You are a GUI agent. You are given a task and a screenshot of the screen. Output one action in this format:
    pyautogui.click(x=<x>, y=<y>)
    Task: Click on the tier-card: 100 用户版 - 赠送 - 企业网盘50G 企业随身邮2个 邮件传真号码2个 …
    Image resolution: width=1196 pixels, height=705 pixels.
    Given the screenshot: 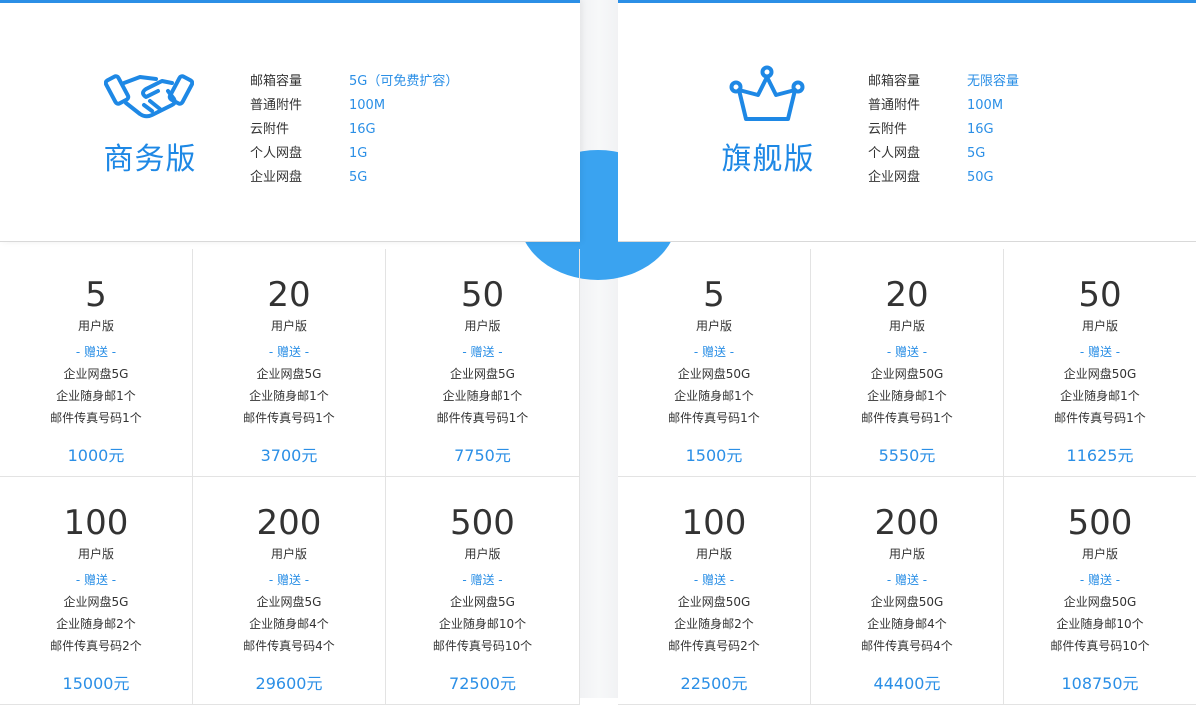 What is the action you would take?
    pyautogui.click(x=714, y=591)
    